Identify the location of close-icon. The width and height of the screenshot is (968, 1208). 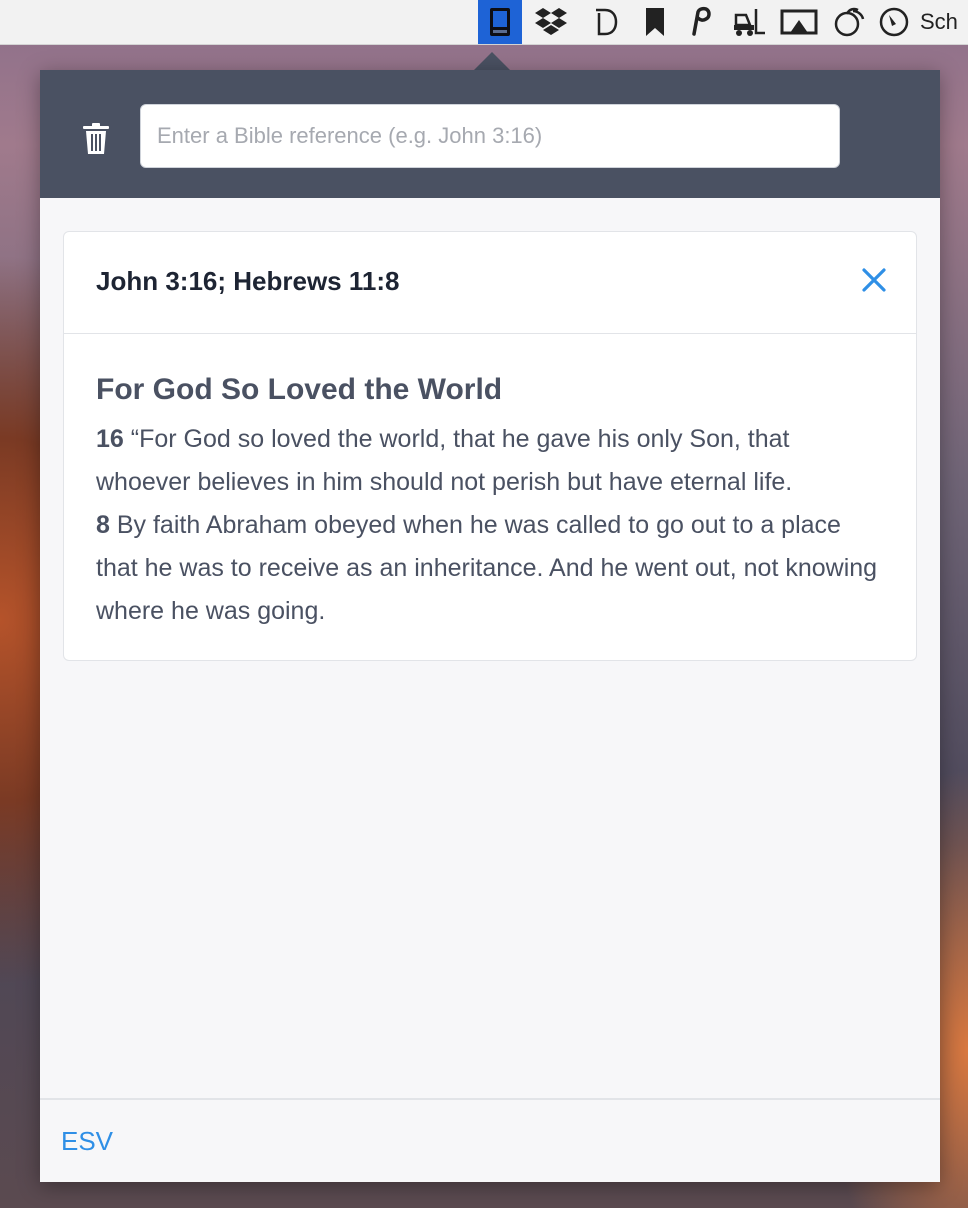
(874, 280).